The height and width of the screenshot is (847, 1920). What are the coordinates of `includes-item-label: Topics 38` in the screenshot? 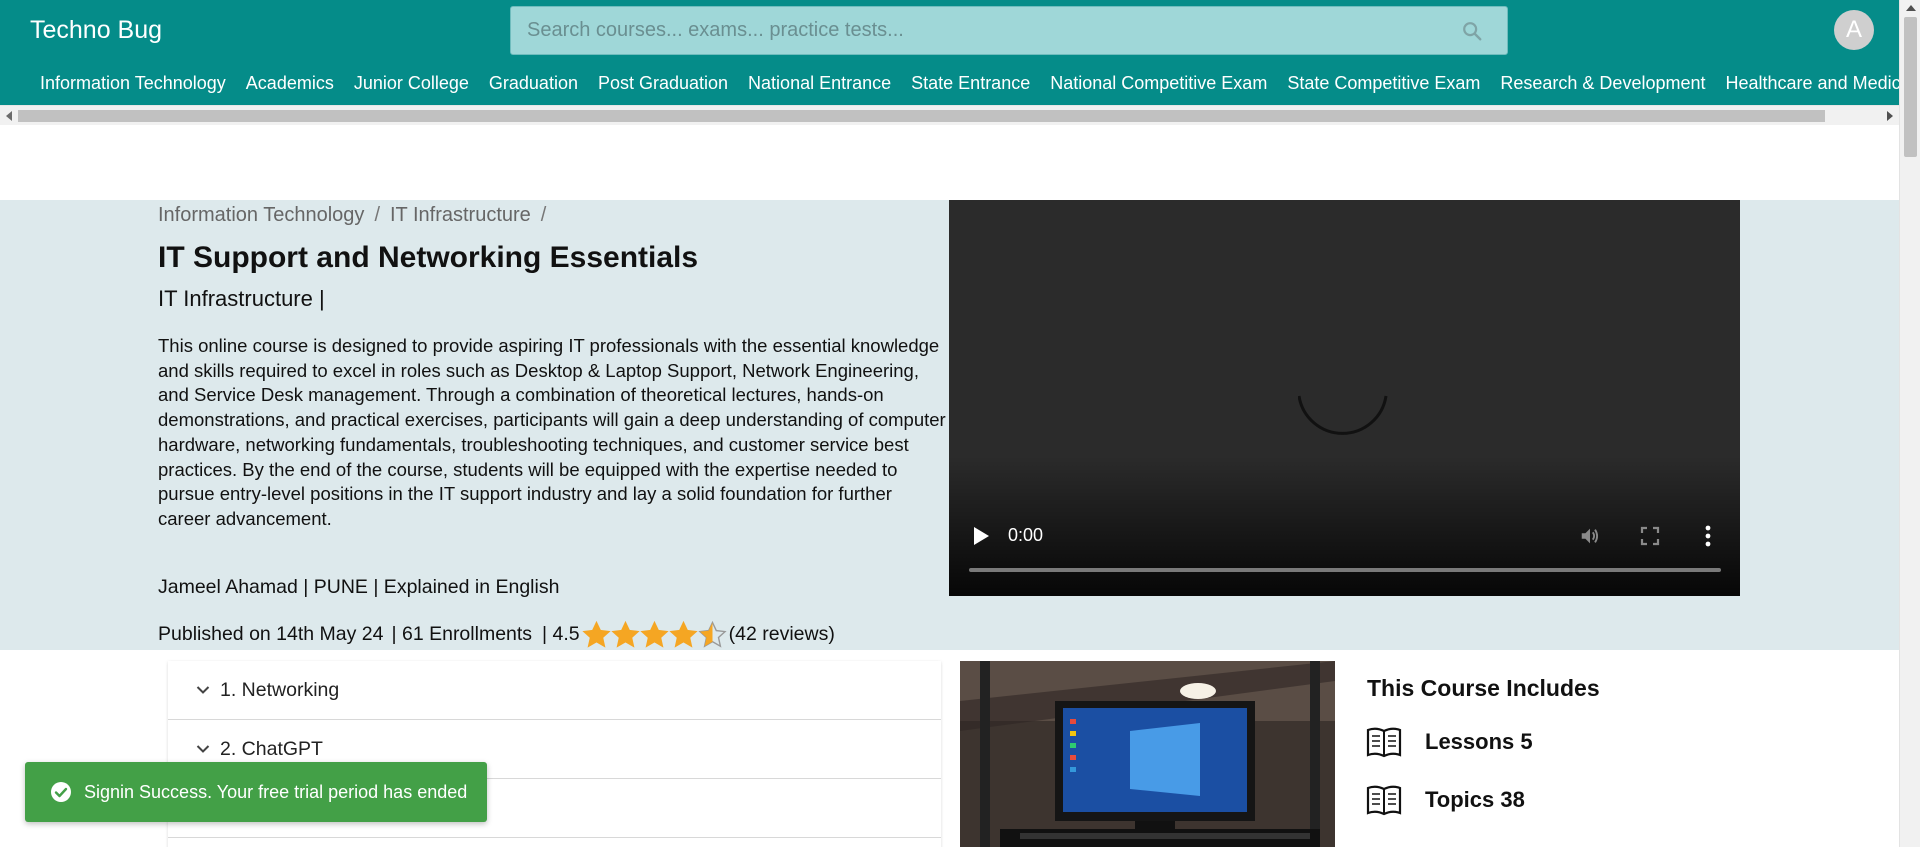 It's located at (1475, 799).